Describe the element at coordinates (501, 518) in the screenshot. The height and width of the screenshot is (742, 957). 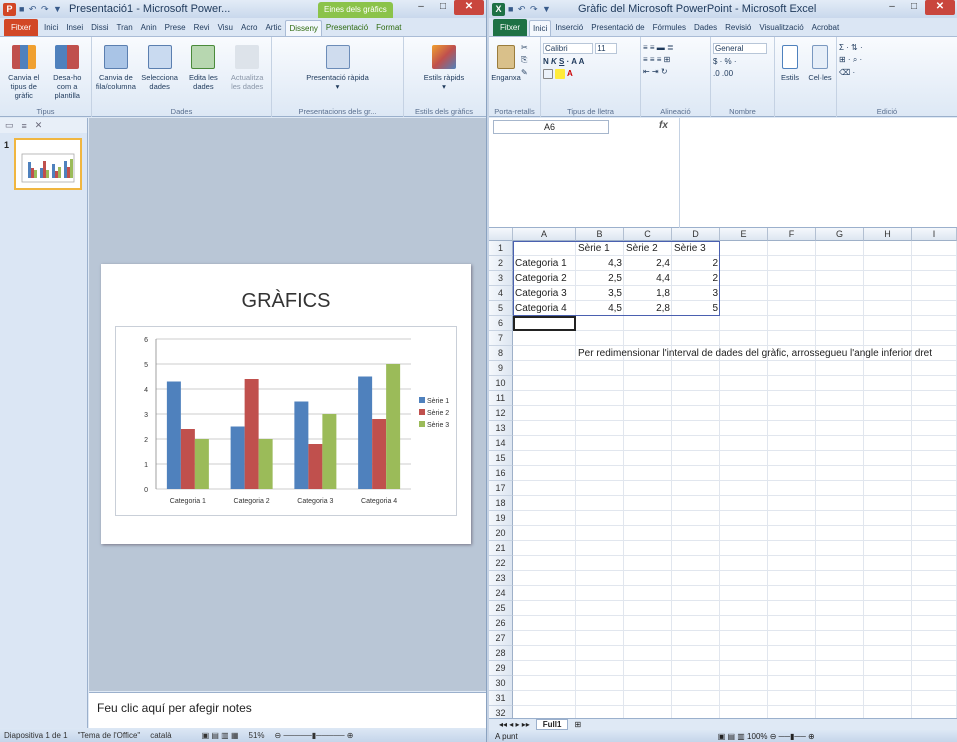
I see `row-header-19: 19` at that location.